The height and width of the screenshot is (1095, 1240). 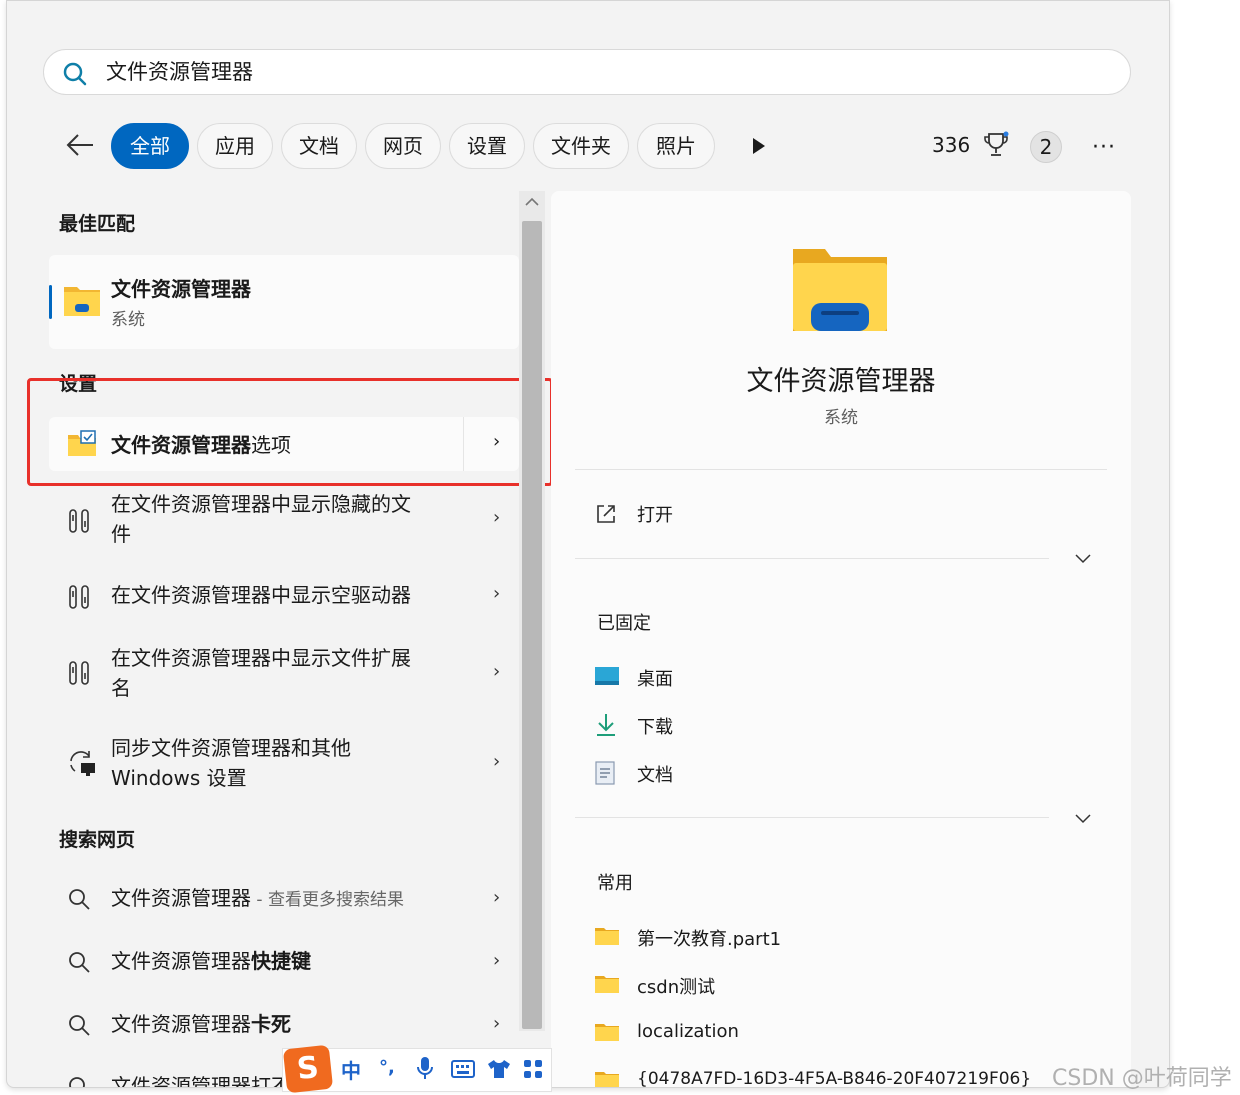 I want to click on settings-item-label: 在文件资源管理器中显示空驱动器, so click(x=261, y=595).